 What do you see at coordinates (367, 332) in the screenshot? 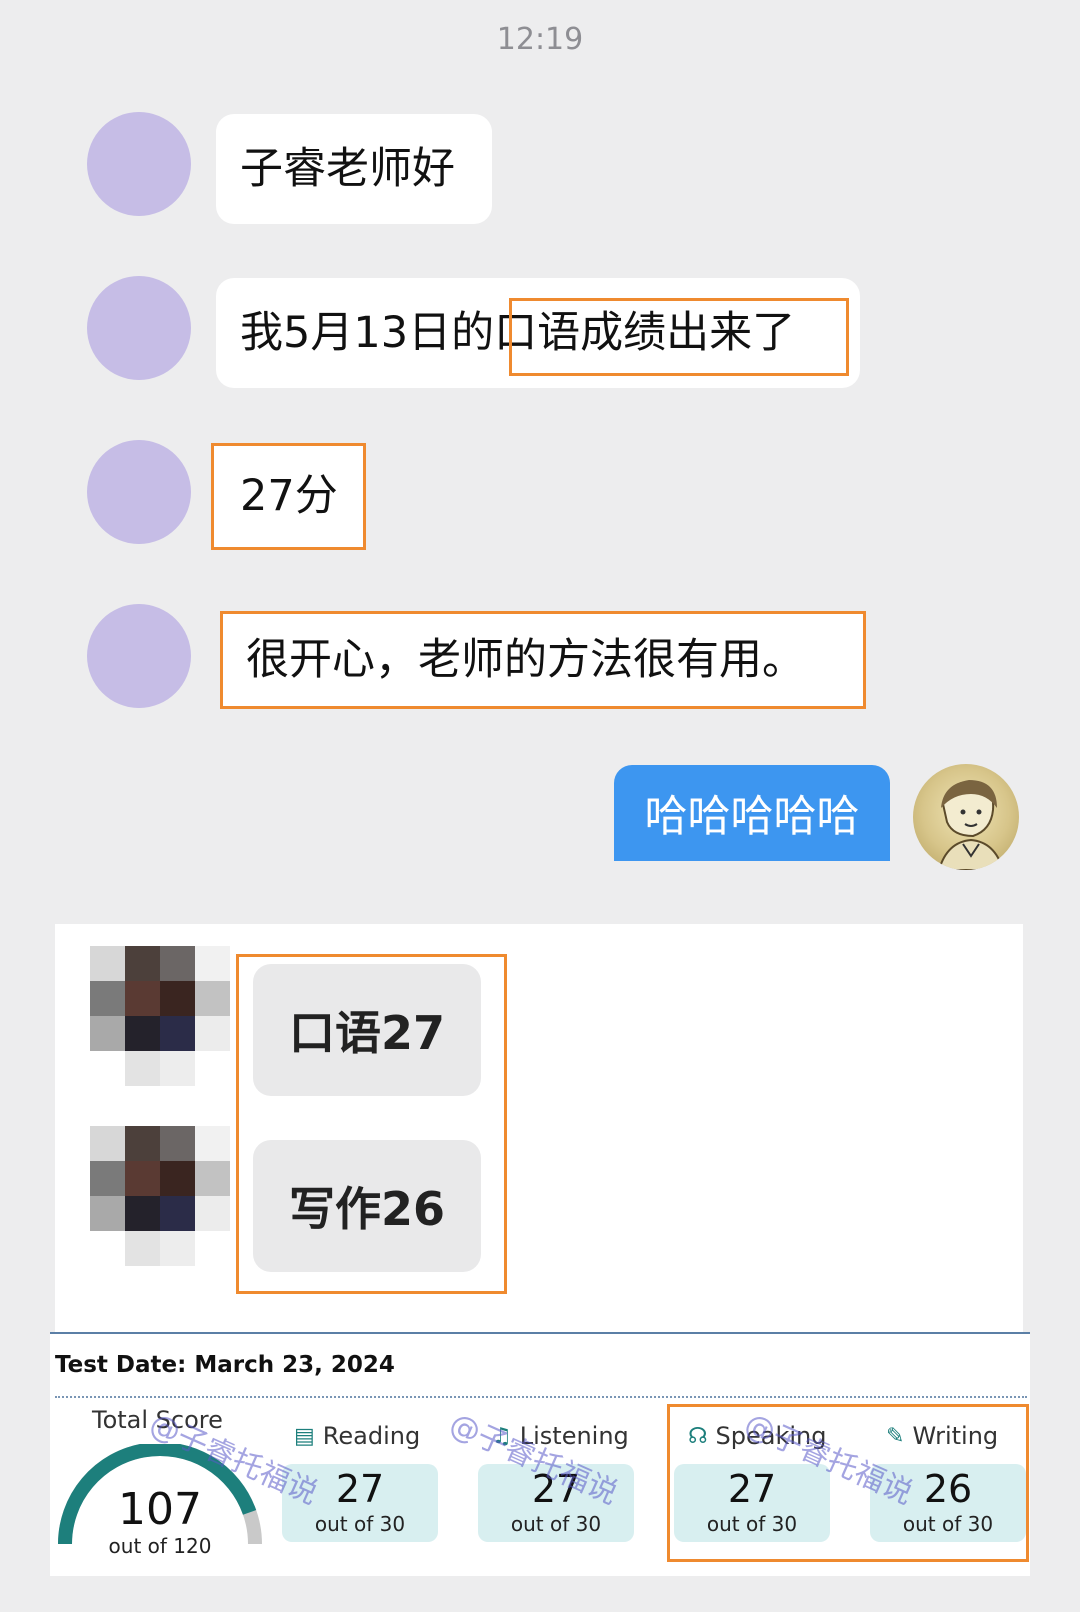
I see `message-text: 我5月13日的` at bounding box center [367, 332].